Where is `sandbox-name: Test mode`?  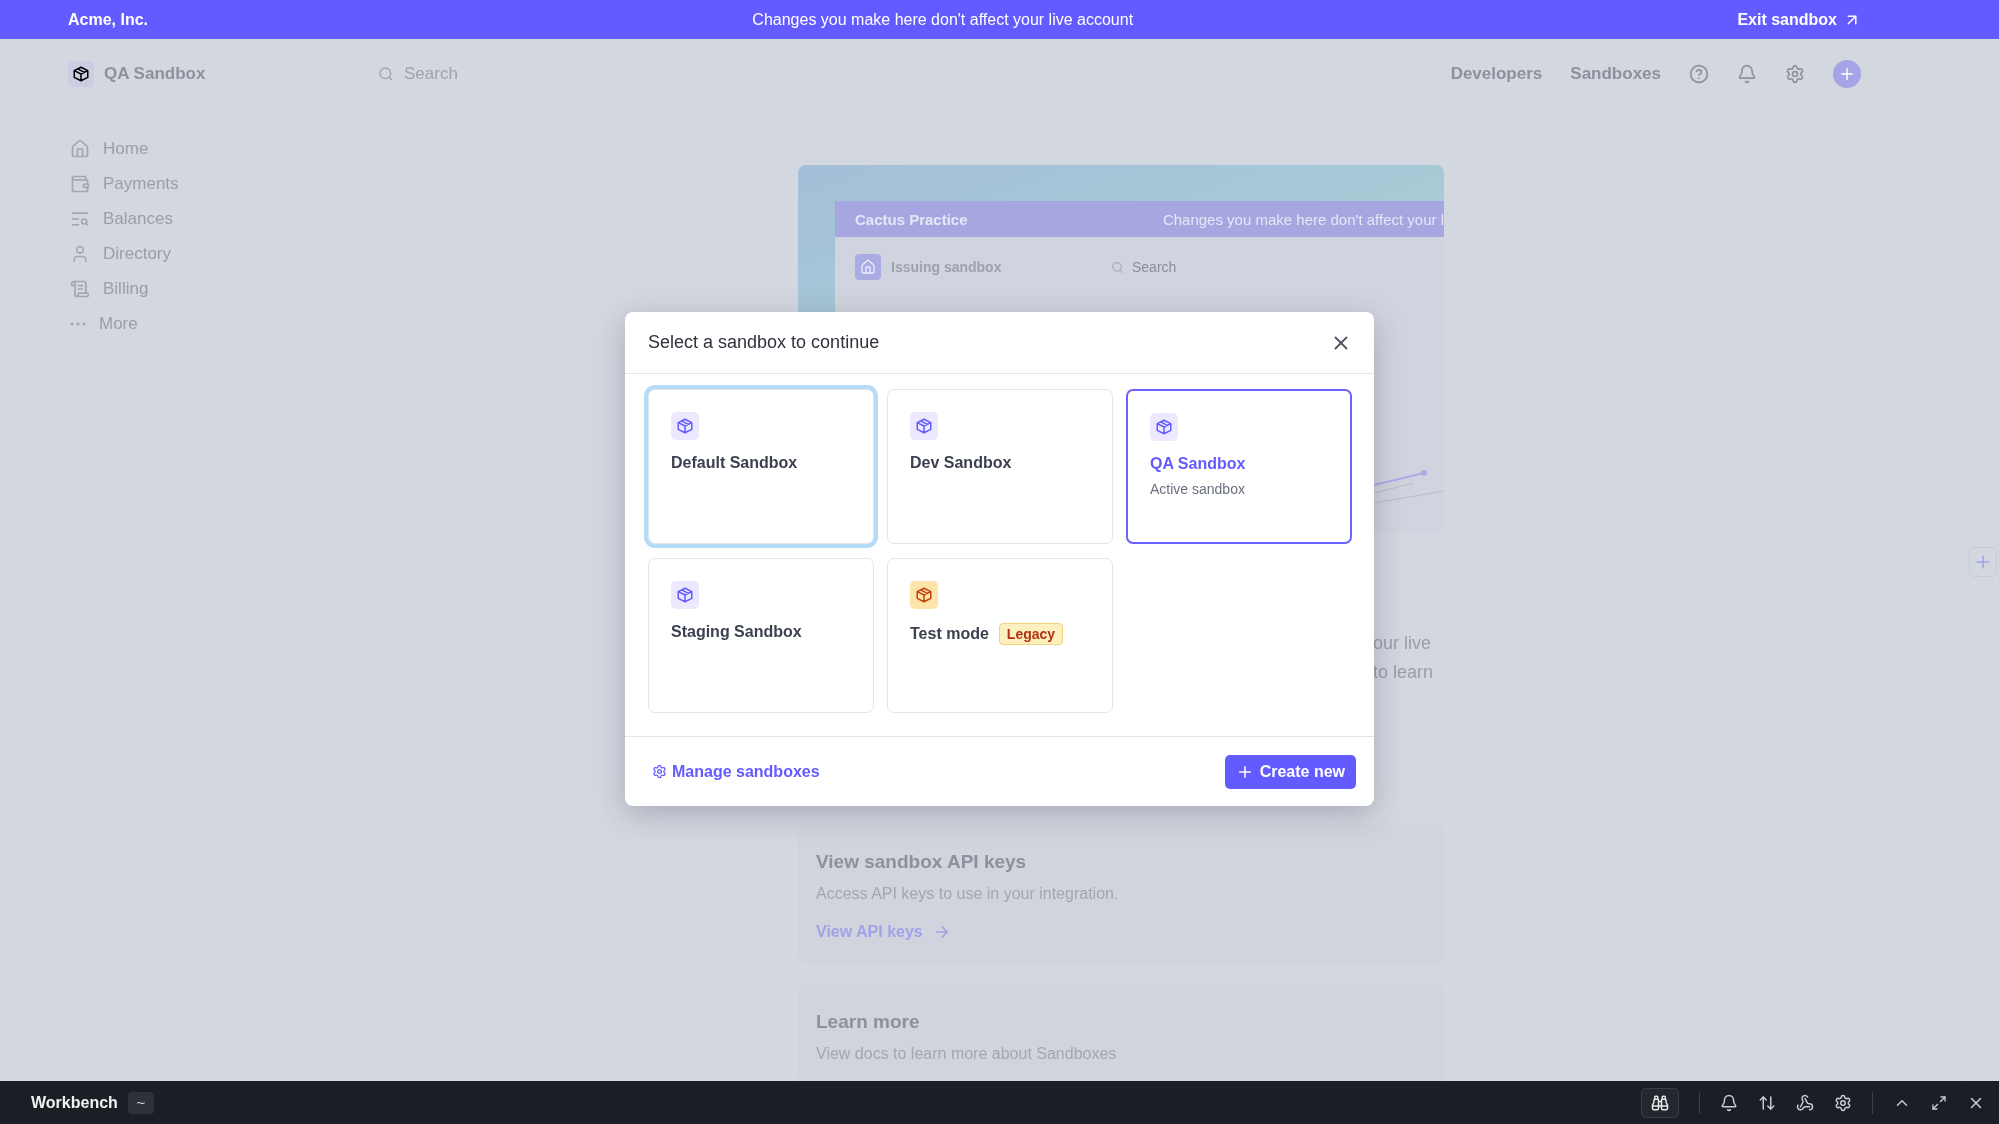 sandbox-name: Test mode is located at coordinates (949, 634).